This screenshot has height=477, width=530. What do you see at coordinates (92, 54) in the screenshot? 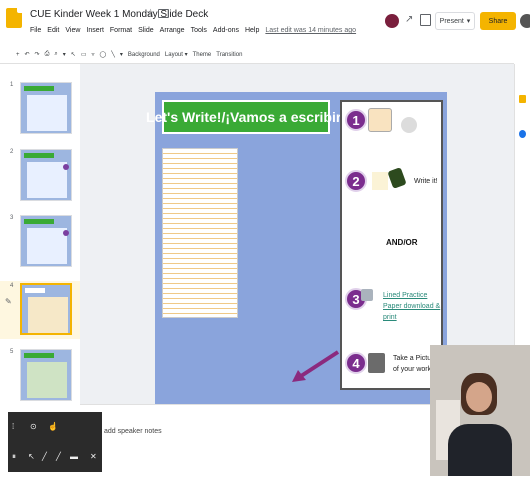
I see `image-tool: ▿` at bounding box center [92, 54].